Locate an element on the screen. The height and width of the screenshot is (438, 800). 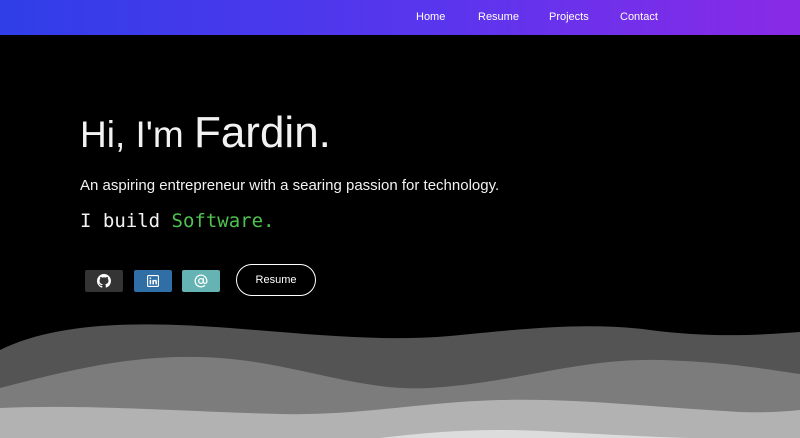
linkedin-button is located at coordinates (153, 281).